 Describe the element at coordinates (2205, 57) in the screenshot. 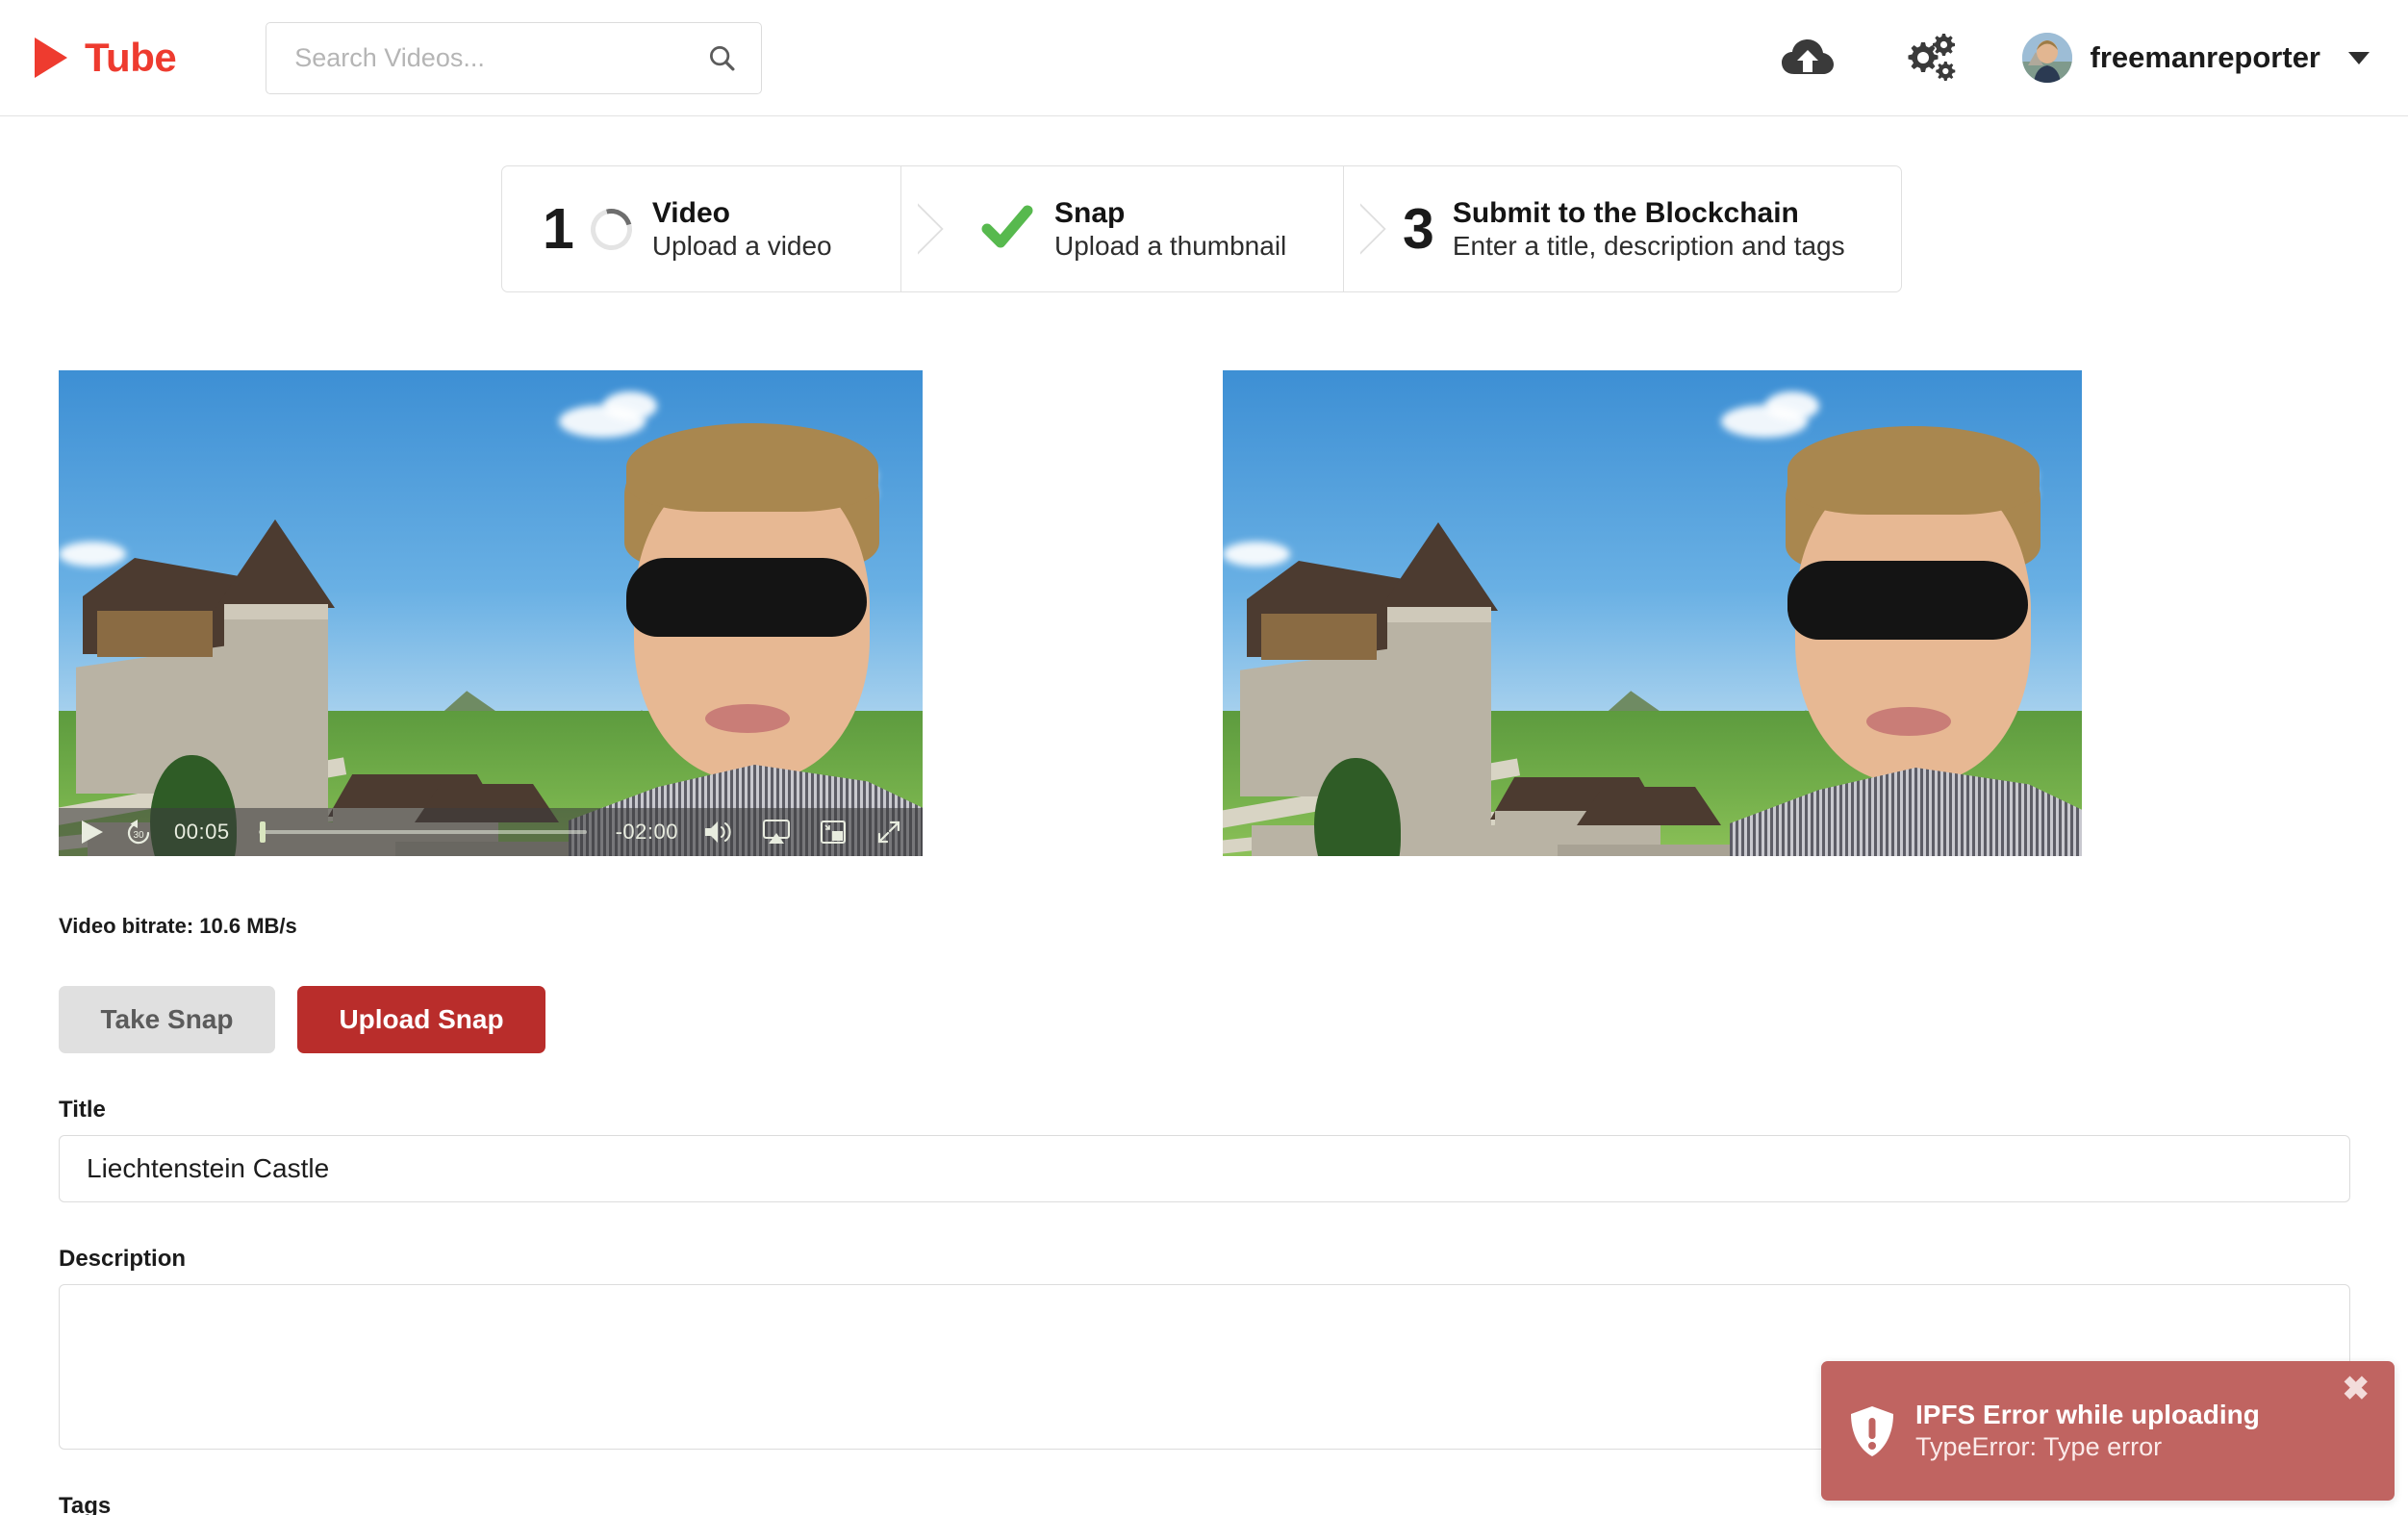

I see `username-label: freemanreporter` at that location.